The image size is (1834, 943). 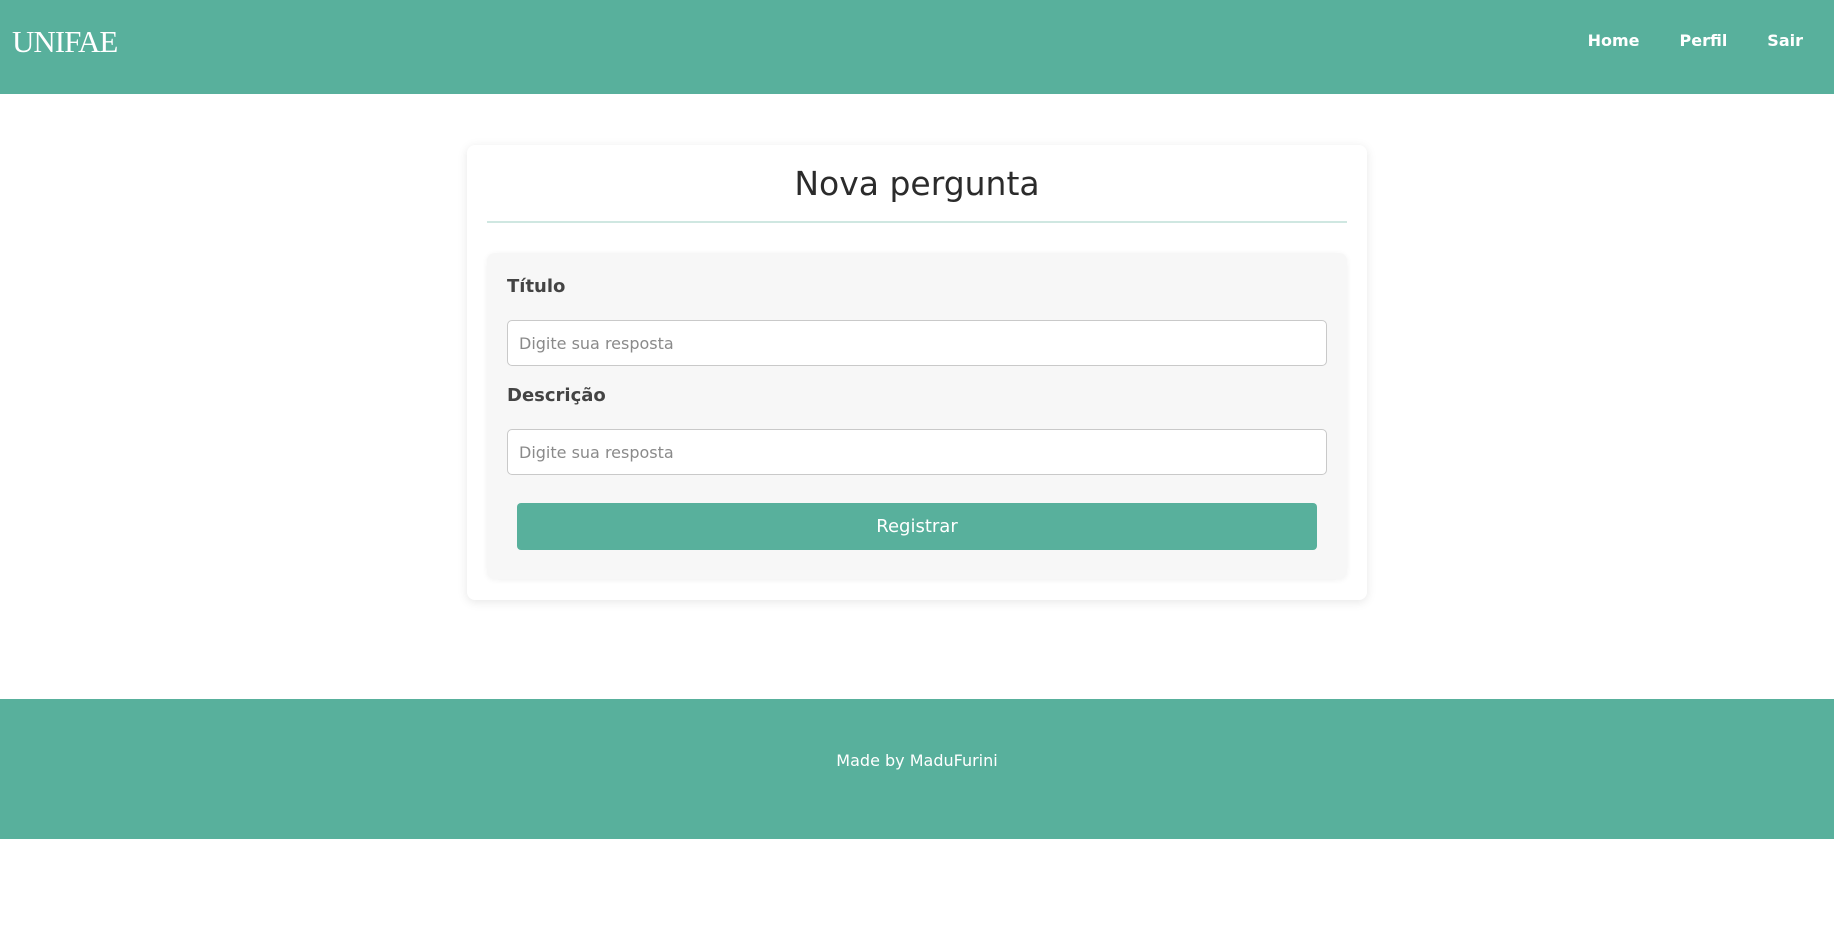 What do you see at coordinates (917, 184) in the screenshot?
I see `page-title: Nova pergunta` at bounding box center [917, 184].